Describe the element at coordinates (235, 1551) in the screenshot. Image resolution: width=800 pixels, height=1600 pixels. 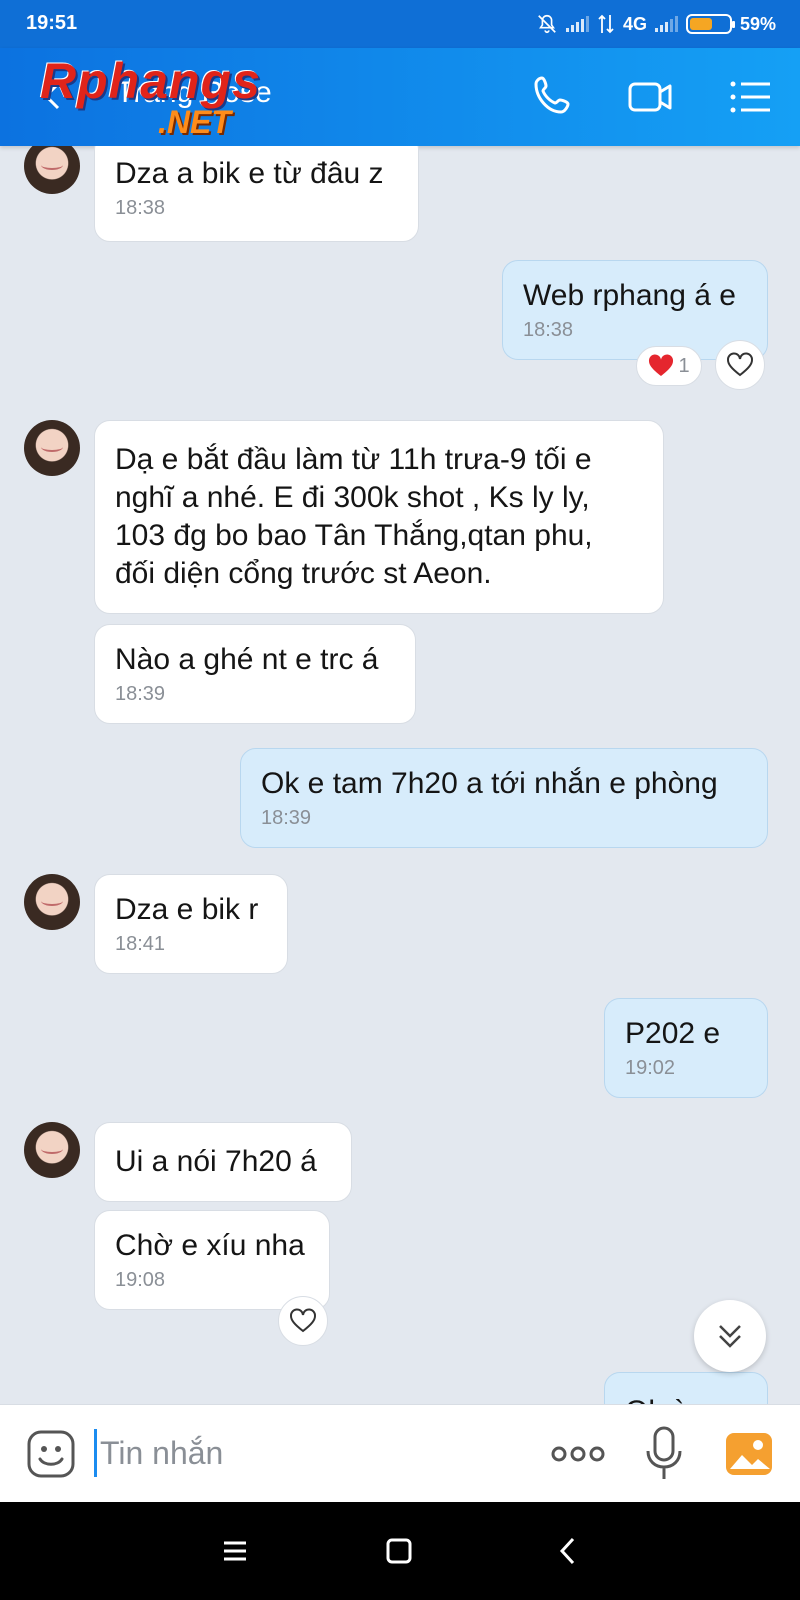
I see `recent-apps-icon` at that location.